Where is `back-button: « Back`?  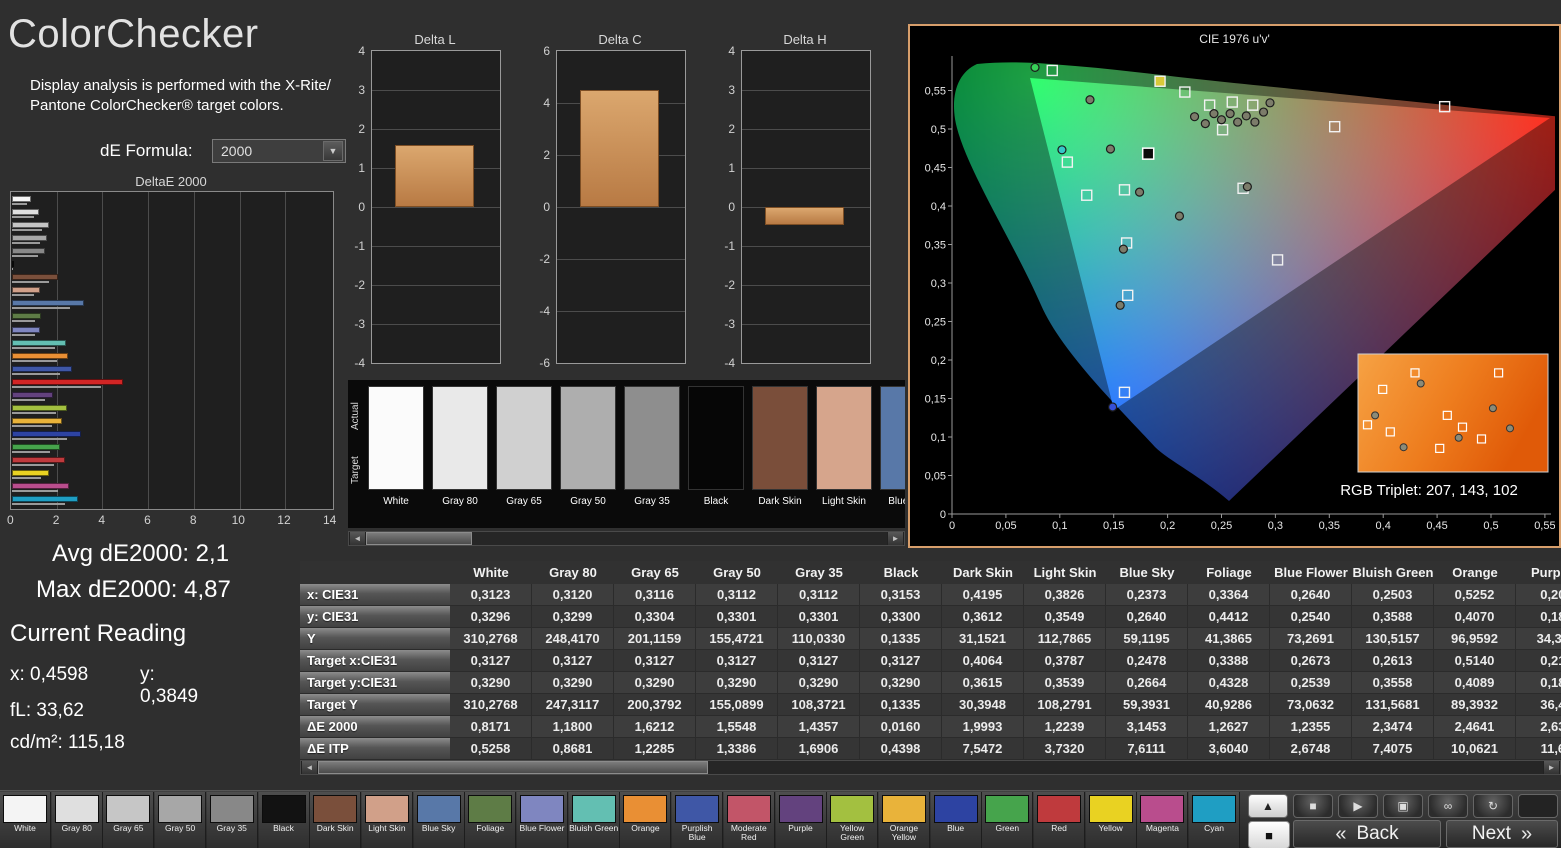
back-button: « Back is located at coordinates (1367, 834).